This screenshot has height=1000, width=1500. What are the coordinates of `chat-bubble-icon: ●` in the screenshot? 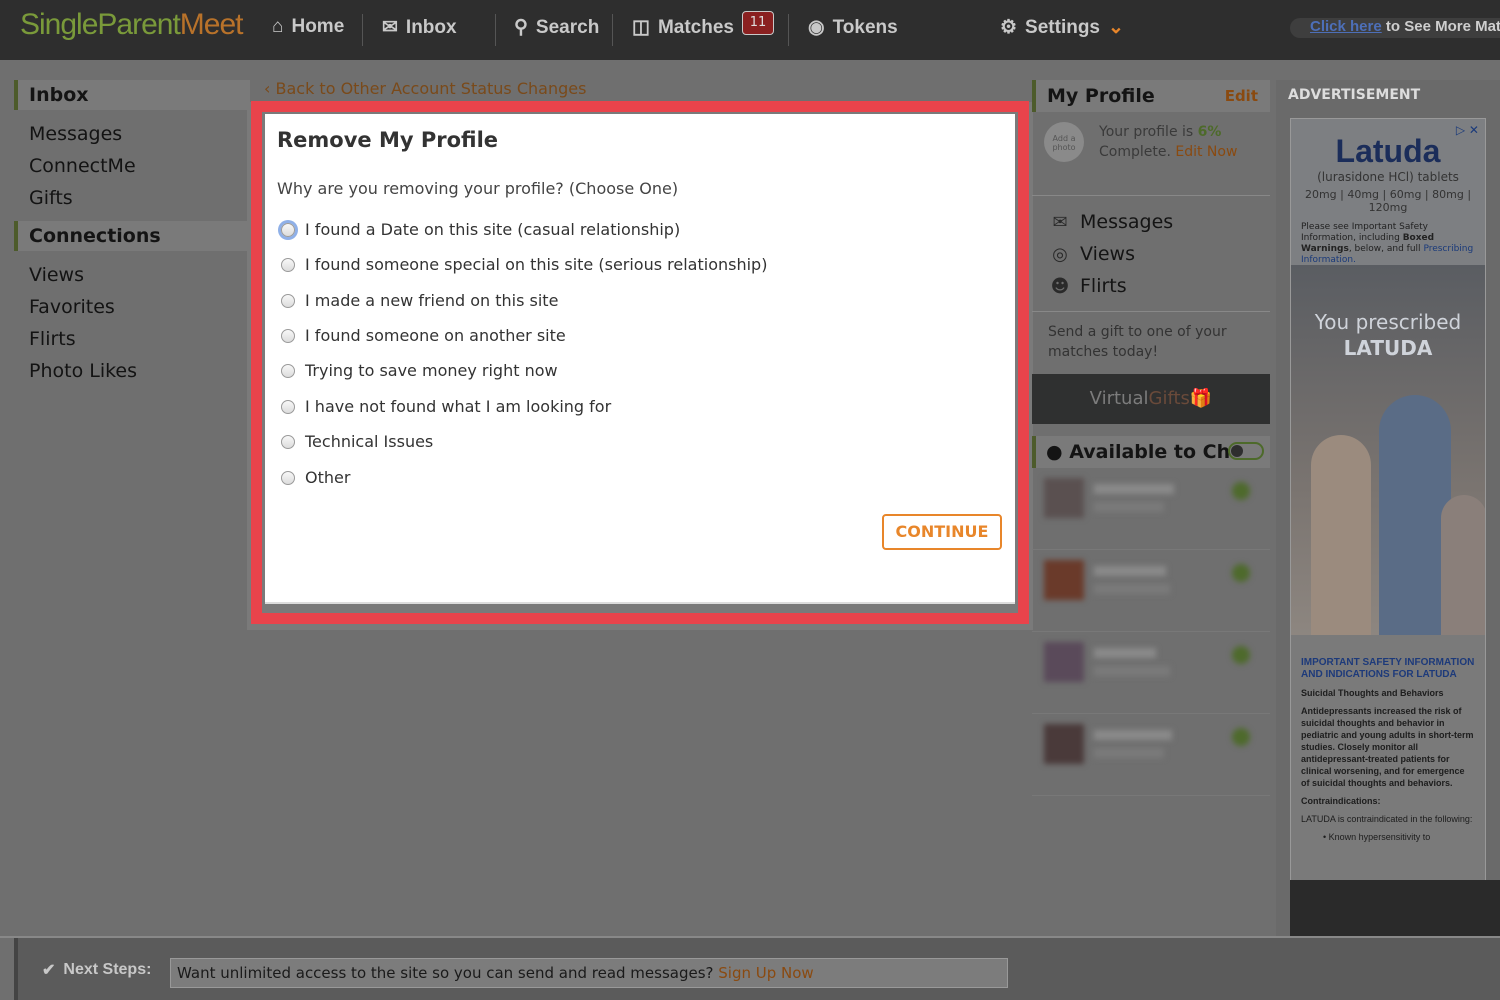 It's located at (1054, 452).